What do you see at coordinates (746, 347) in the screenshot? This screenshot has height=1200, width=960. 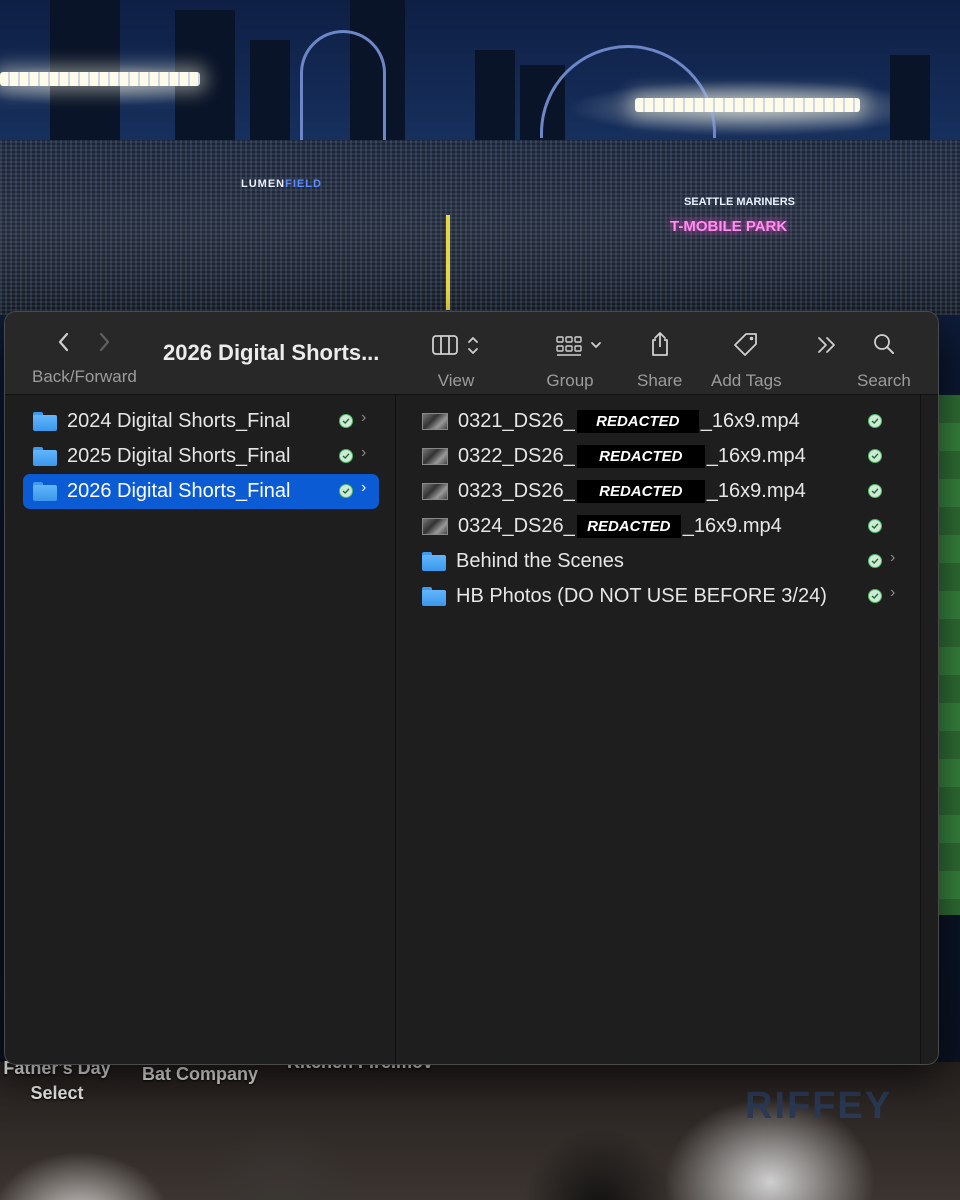 I see `tag-icon` at bounding box center [746, 347].